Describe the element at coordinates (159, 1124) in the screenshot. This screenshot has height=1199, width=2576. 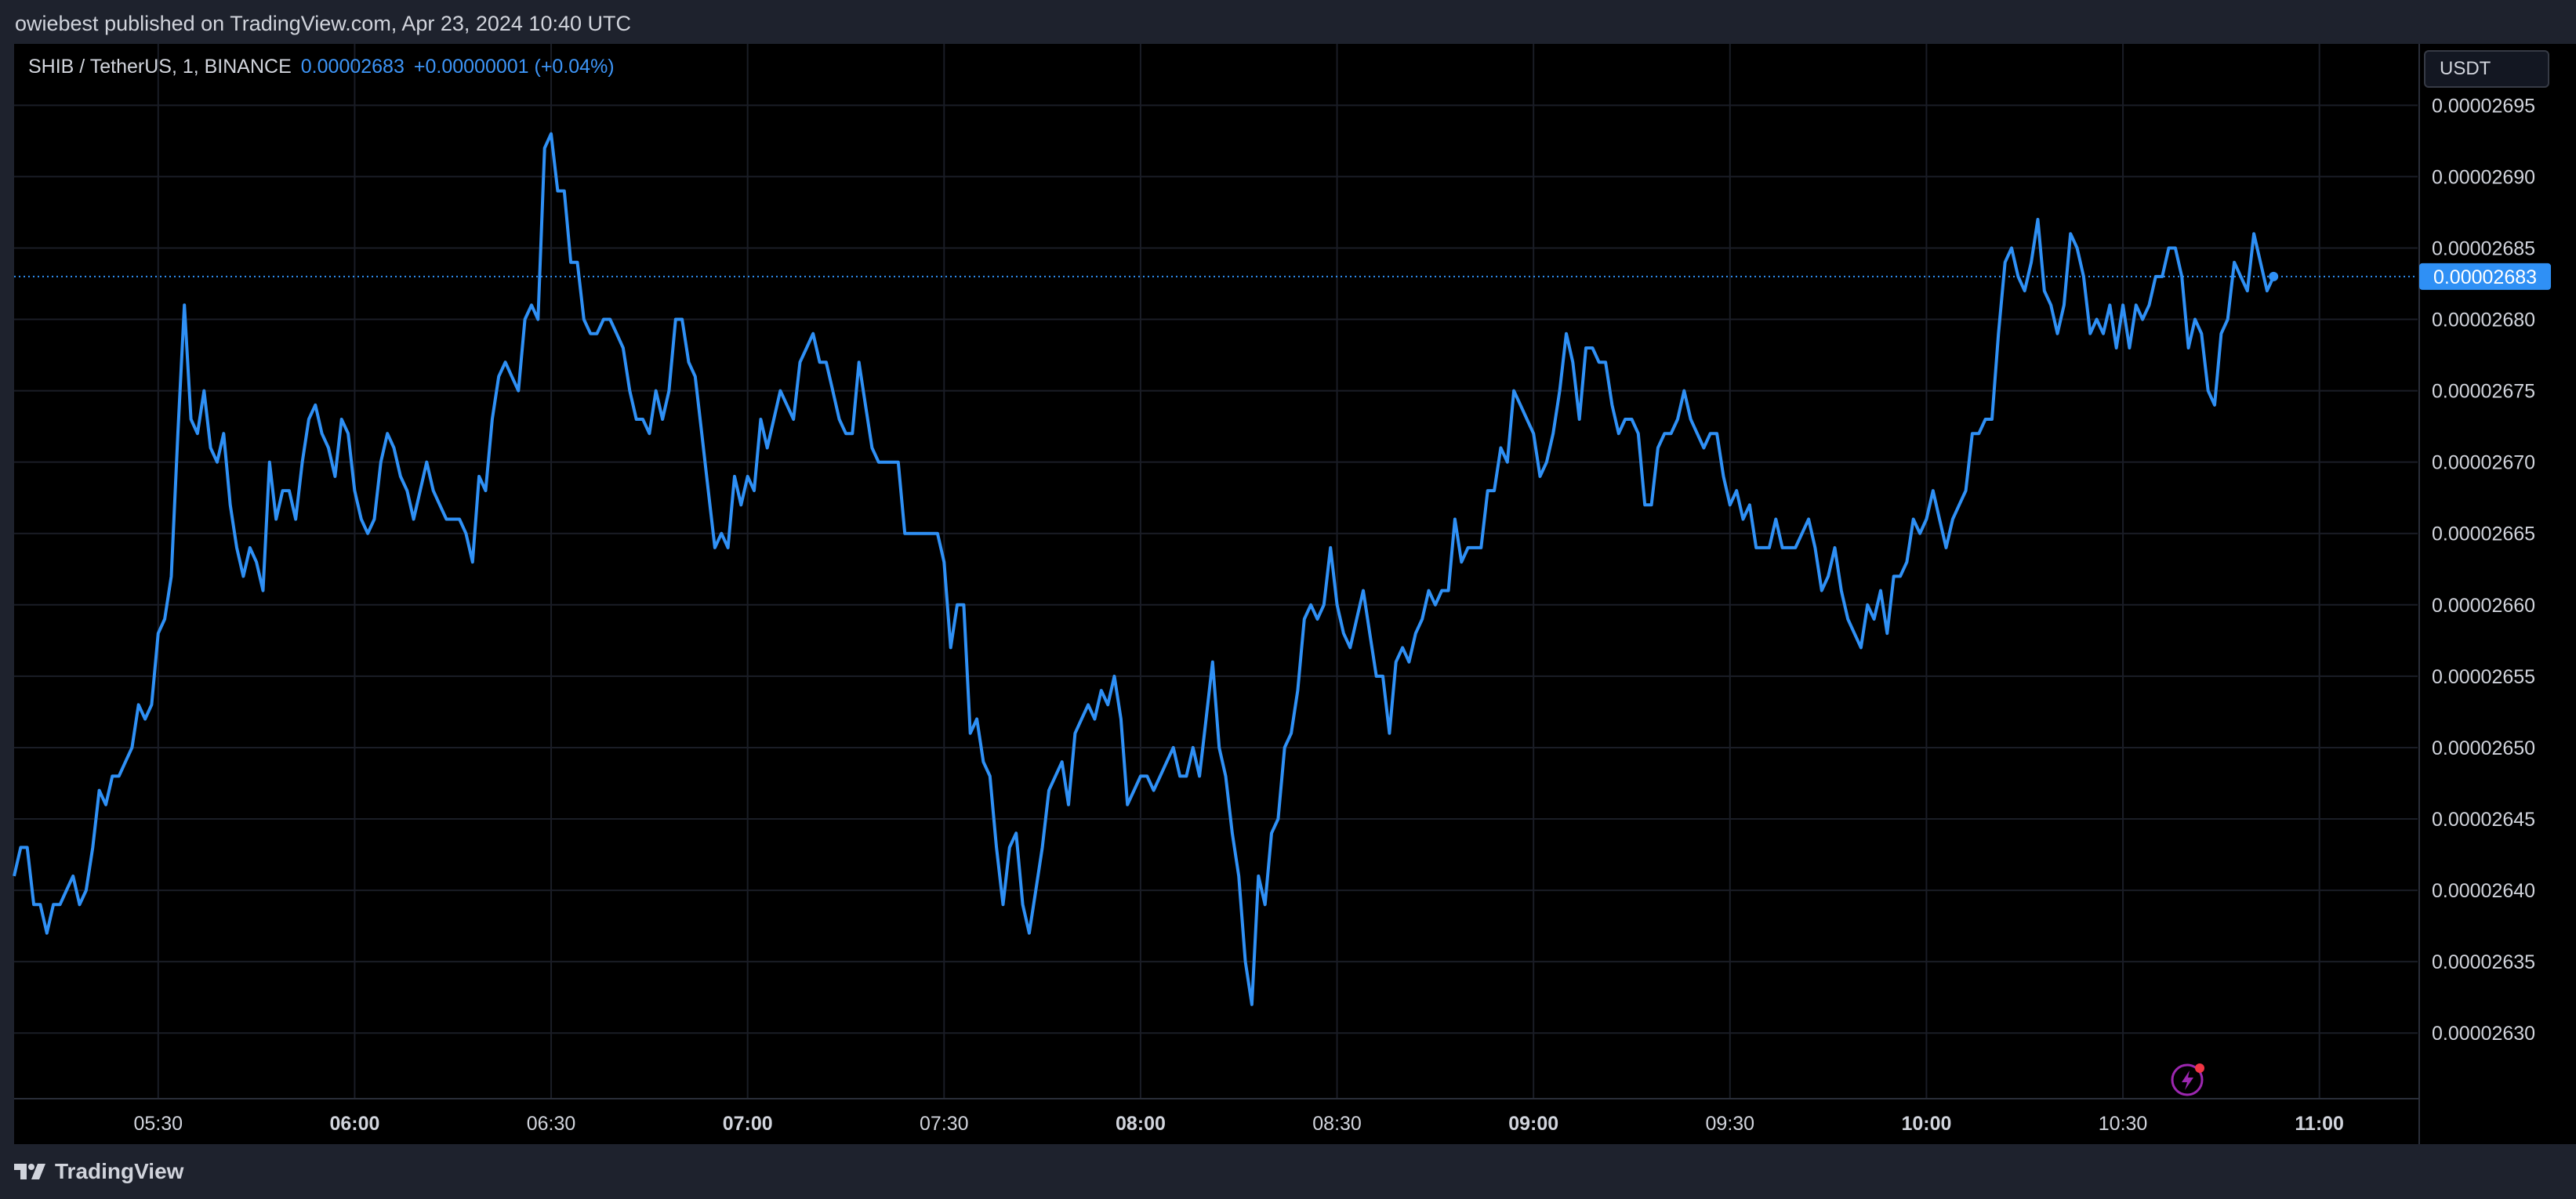
I see `x-tick-label: 05:30` at that location.